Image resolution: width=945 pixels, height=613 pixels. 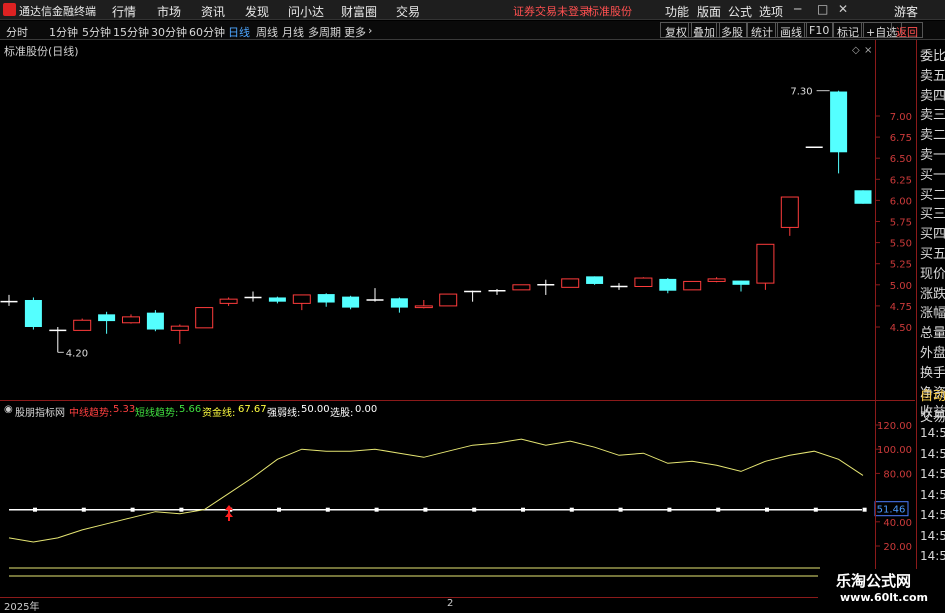 I want to click on ind-value-short: 5.66, so click(x=190, y=409).